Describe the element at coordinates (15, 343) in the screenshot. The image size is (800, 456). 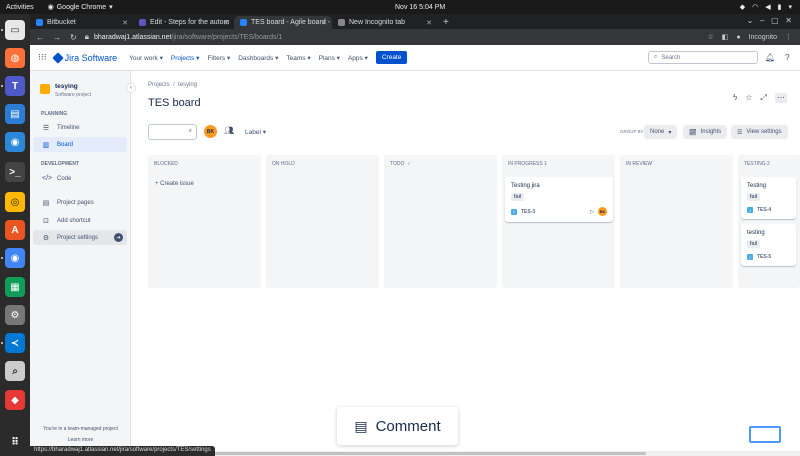
I see `vscode-icon: ≺` at that location.